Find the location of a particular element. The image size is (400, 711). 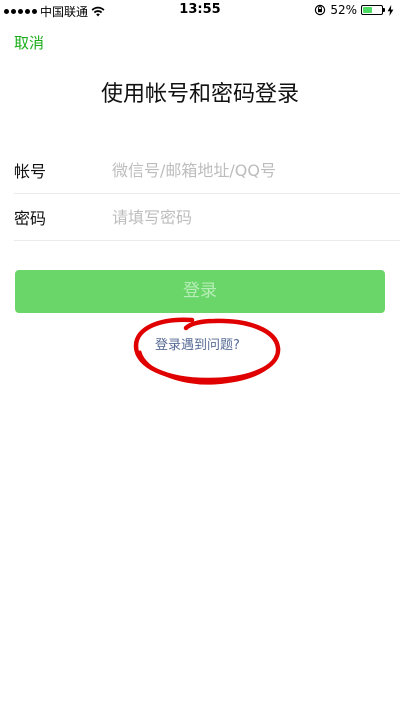

login-help-link: 登录遇到问题? is located at coordinates (197, 343).